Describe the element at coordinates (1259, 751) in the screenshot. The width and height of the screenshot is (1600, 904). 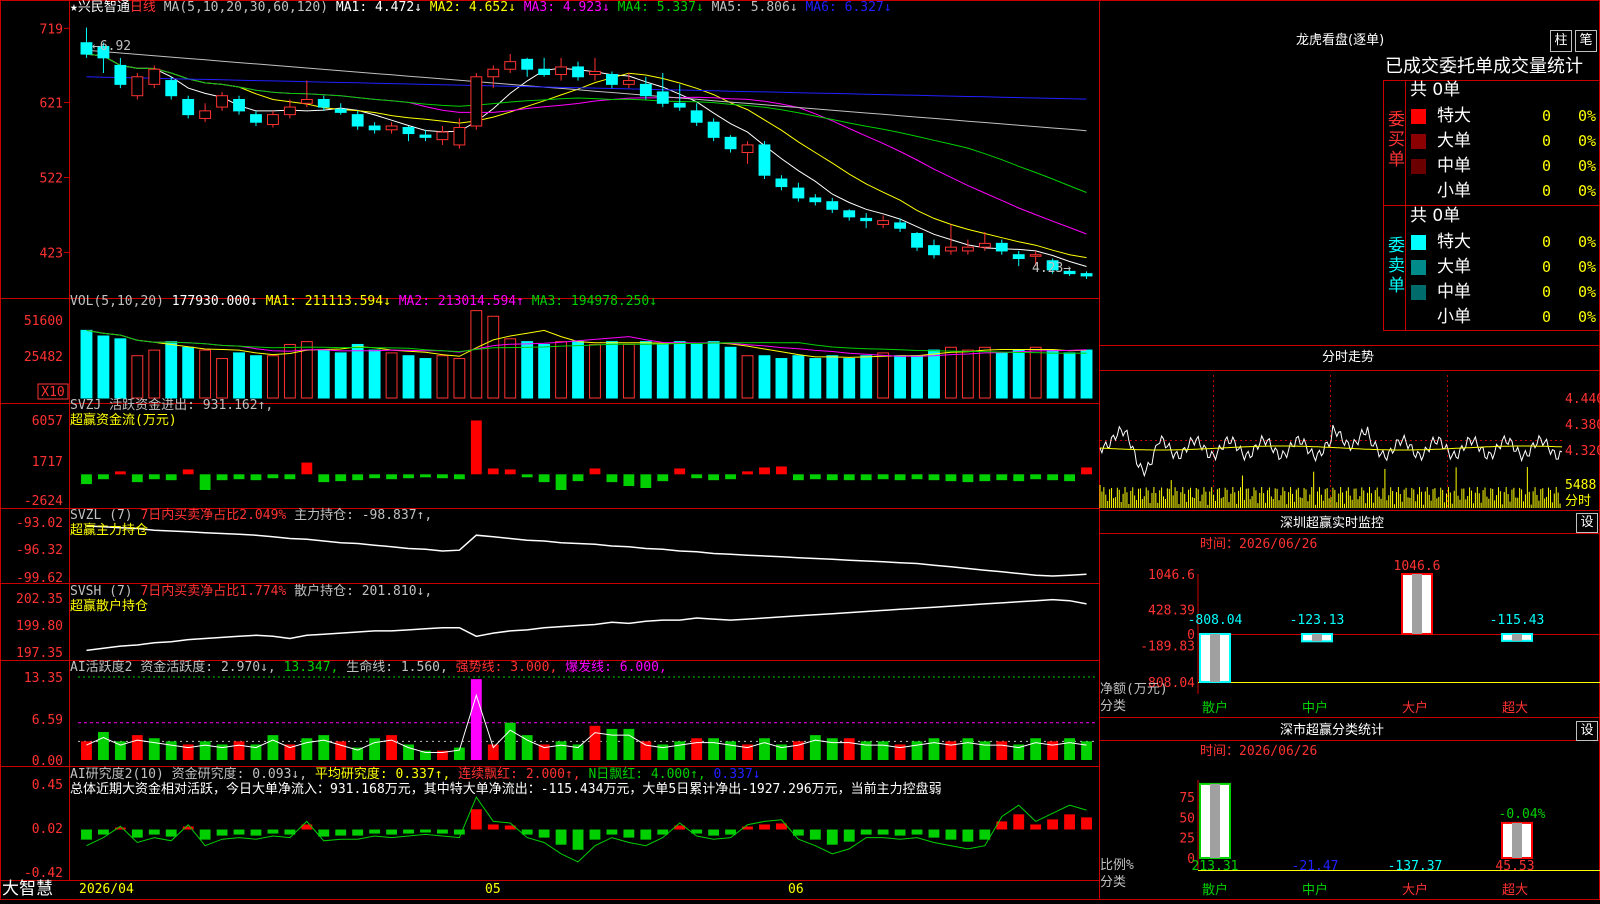
I see `sz-stats-time: 时间：2026/06/26` at that location.